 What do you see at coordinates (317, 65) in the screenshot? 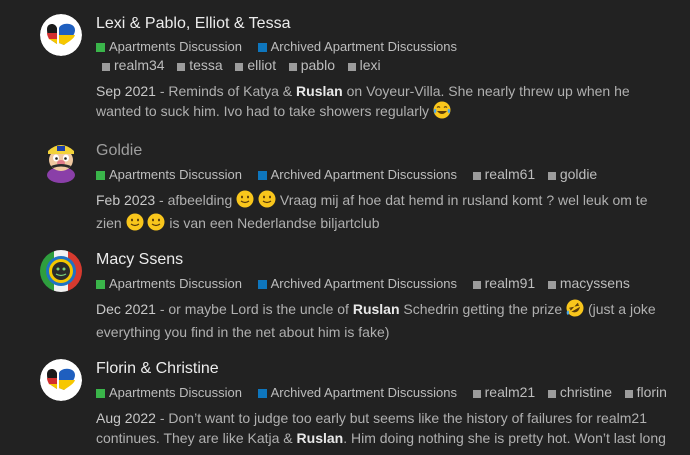
I see `tag-label: pablo` at bounding box center [317, 65].